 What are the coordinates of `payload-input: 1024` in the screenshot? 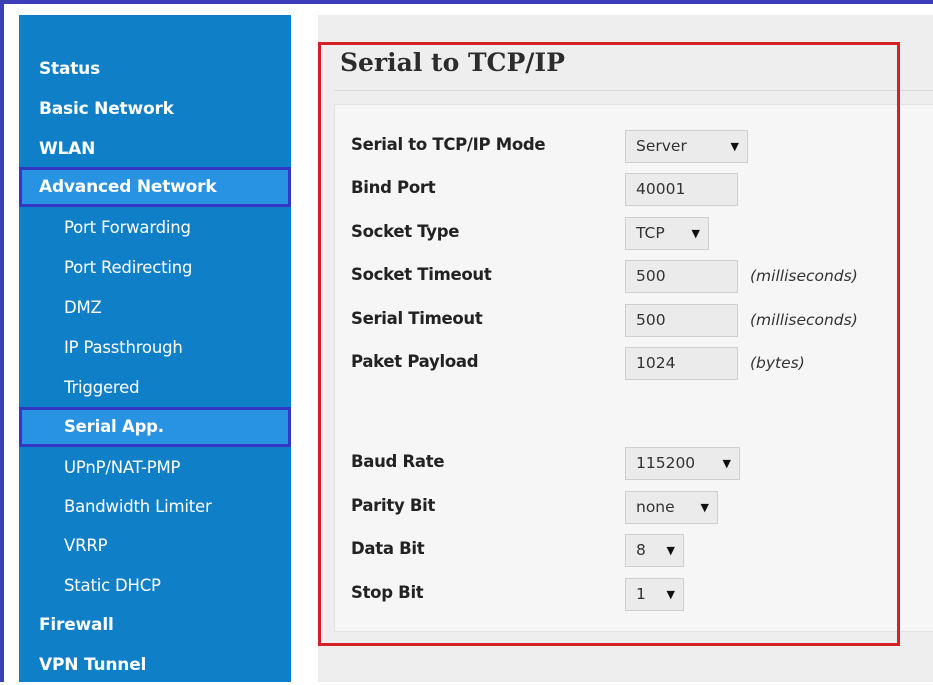 It's located at (681, 363).